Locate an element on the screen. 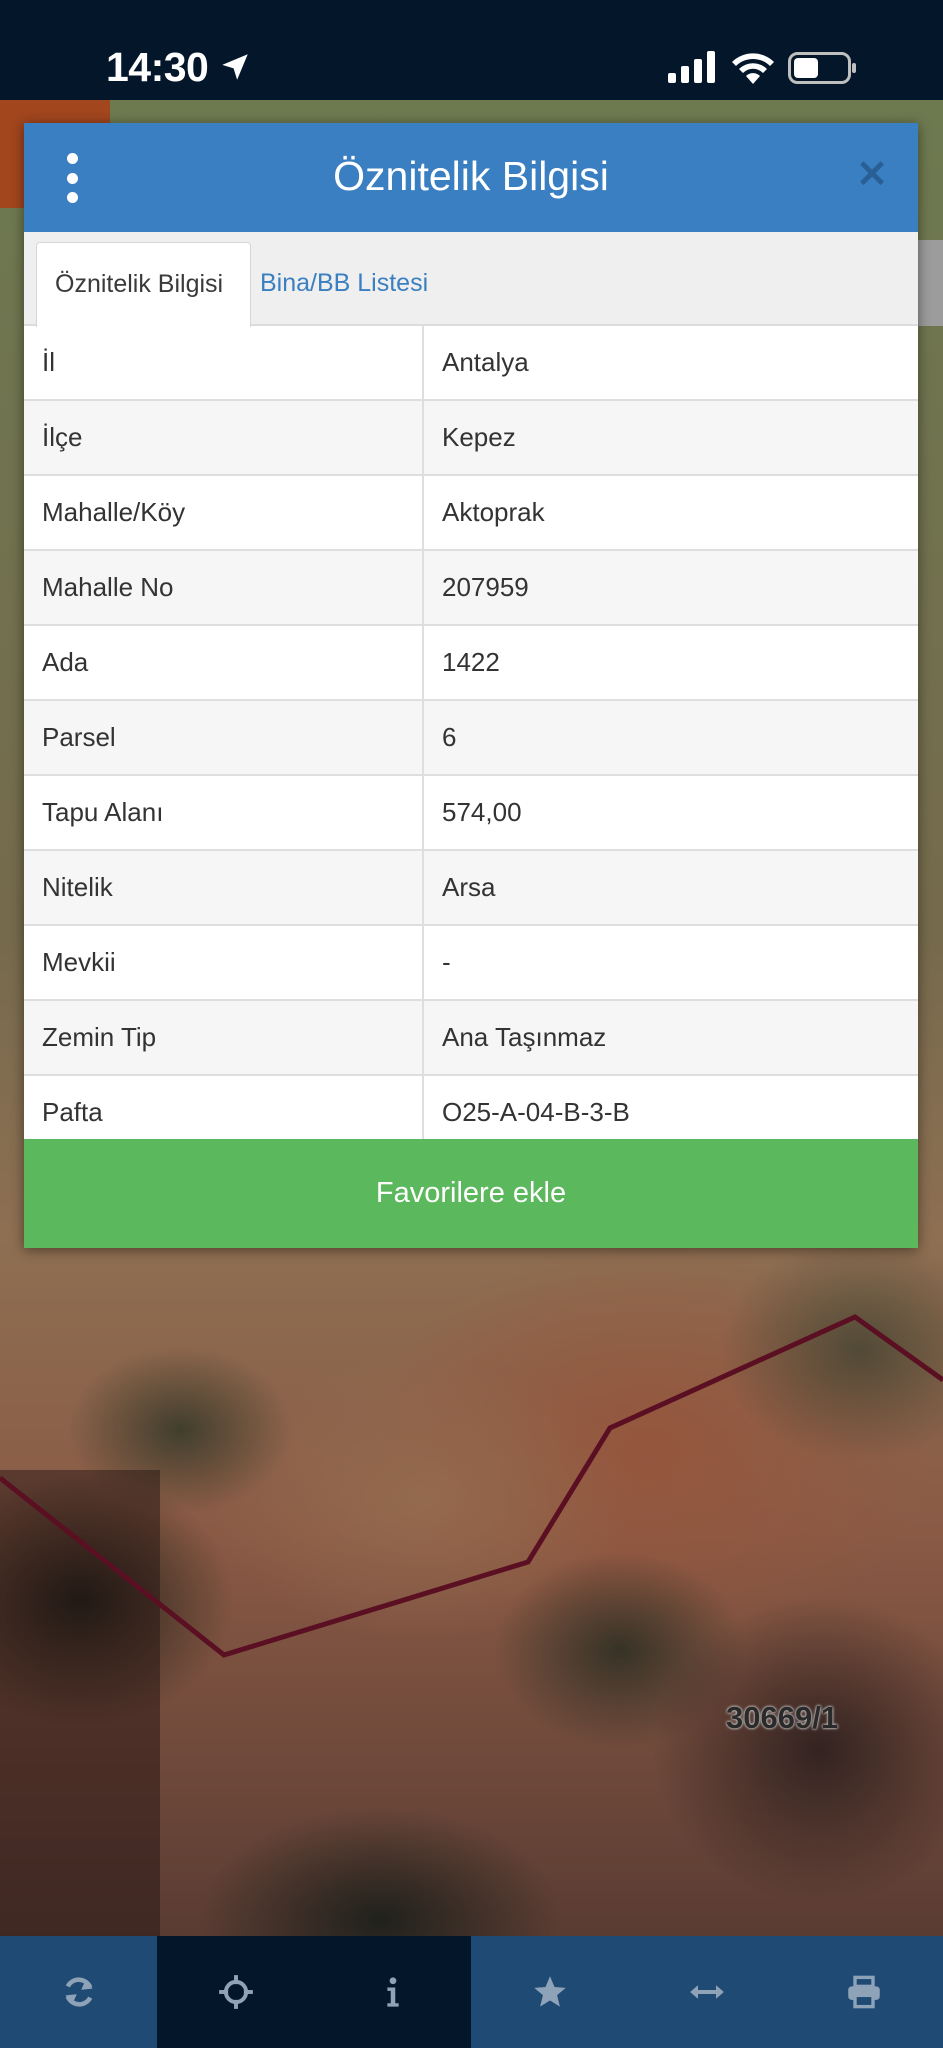  crosshair-icon is located at coordinates (235, 1992).